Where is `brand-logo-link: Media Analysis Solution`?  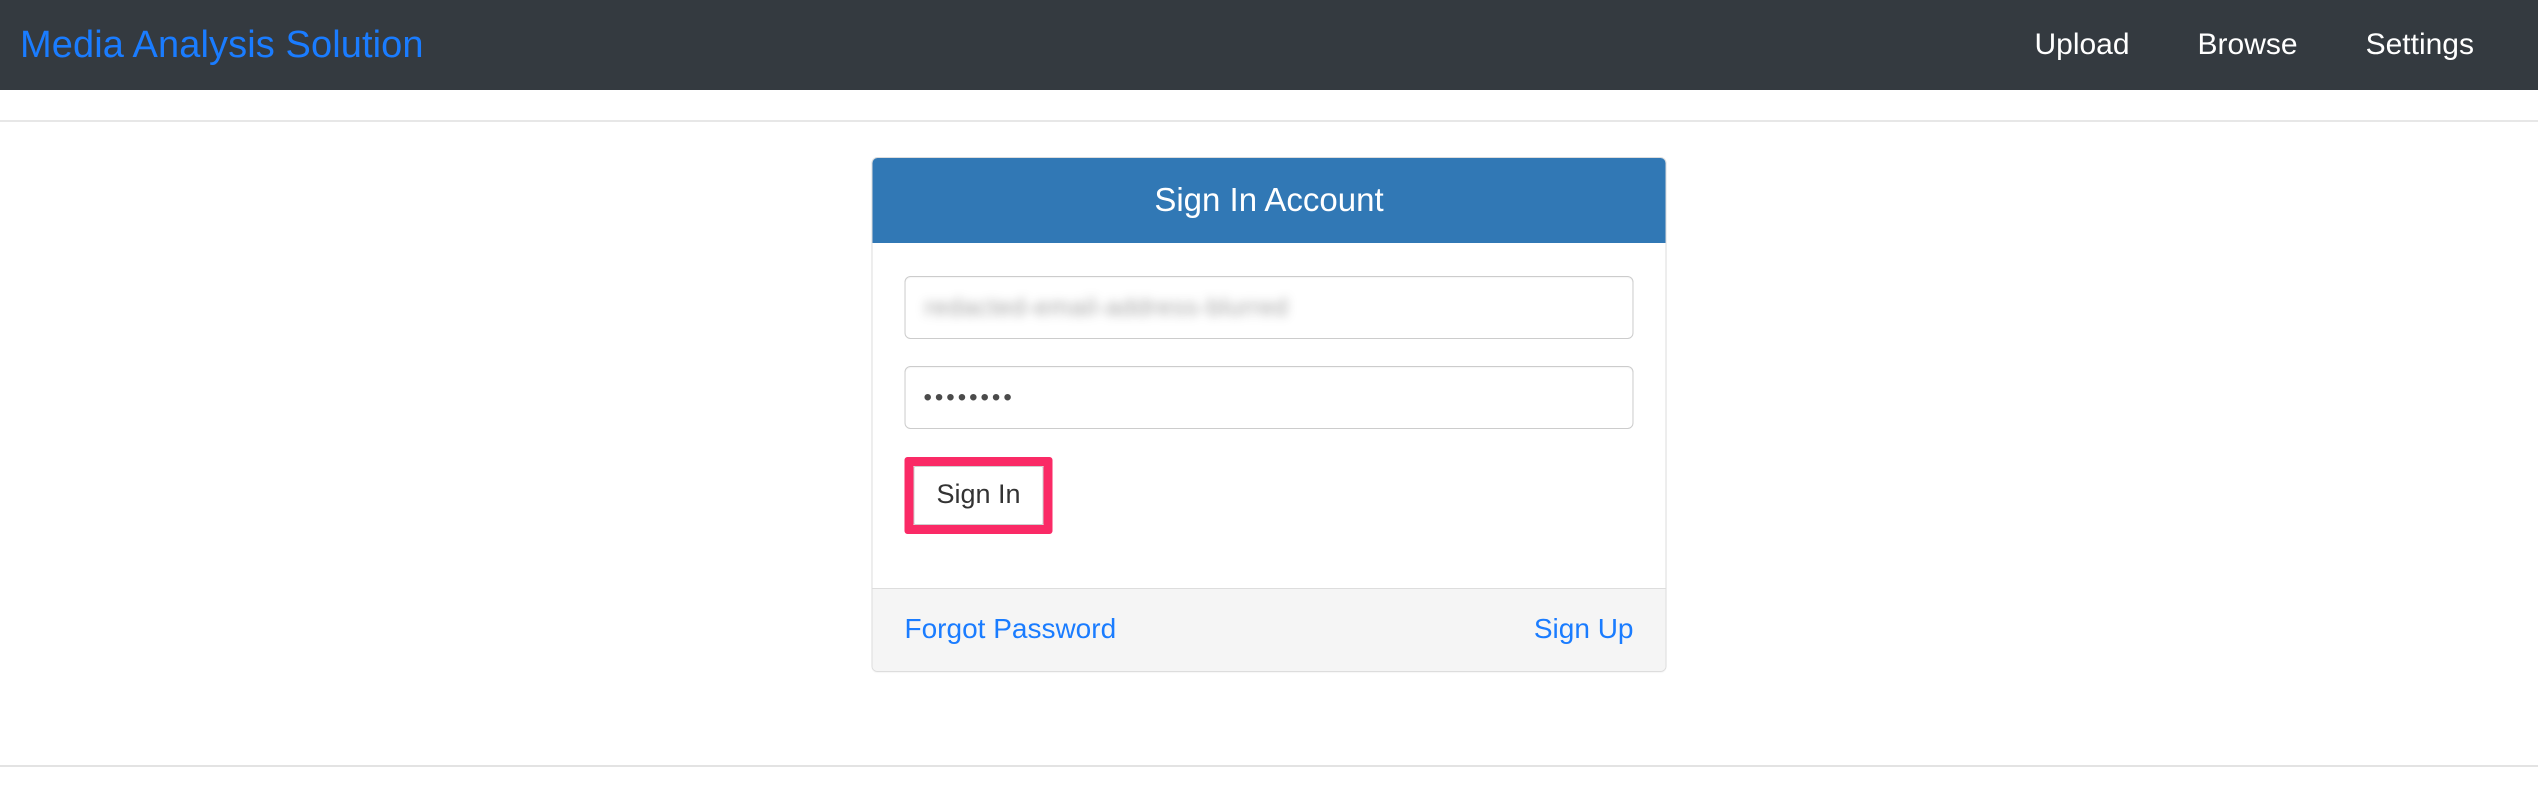
brand-logo-link: Media Analysis Solution is located at coordinates (217, 45).